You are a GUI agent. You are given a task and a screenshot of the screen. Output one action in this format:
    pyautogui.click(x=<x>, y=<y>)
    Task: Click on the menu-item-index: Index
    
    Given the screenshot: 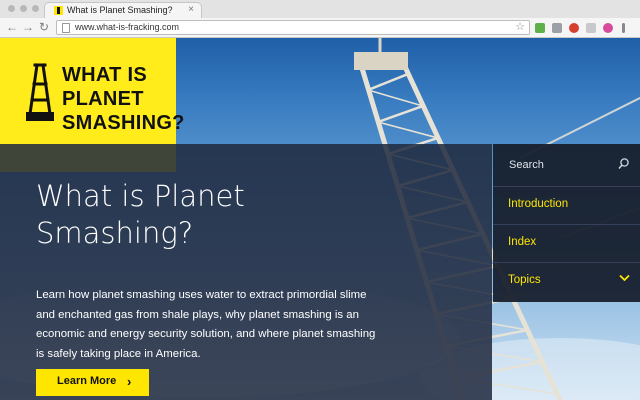 What is the action you would take?
    pyautogui.click(x=566, y=244)
    